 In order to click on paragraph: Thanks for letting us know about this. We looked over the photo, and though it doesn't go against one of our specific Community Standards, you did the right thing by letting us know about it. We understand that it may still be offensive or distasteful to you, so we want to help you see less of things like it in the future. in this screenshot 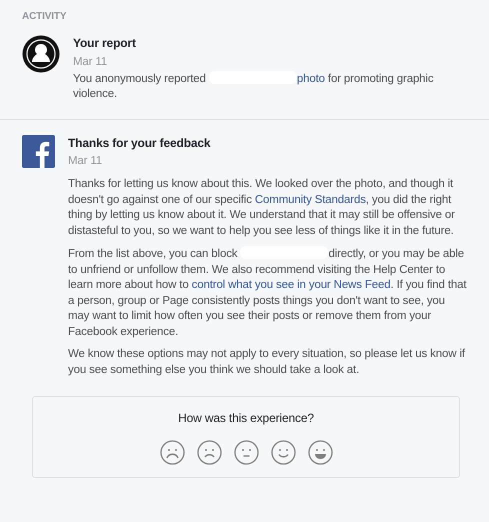, I will do `click(262, 207)`.